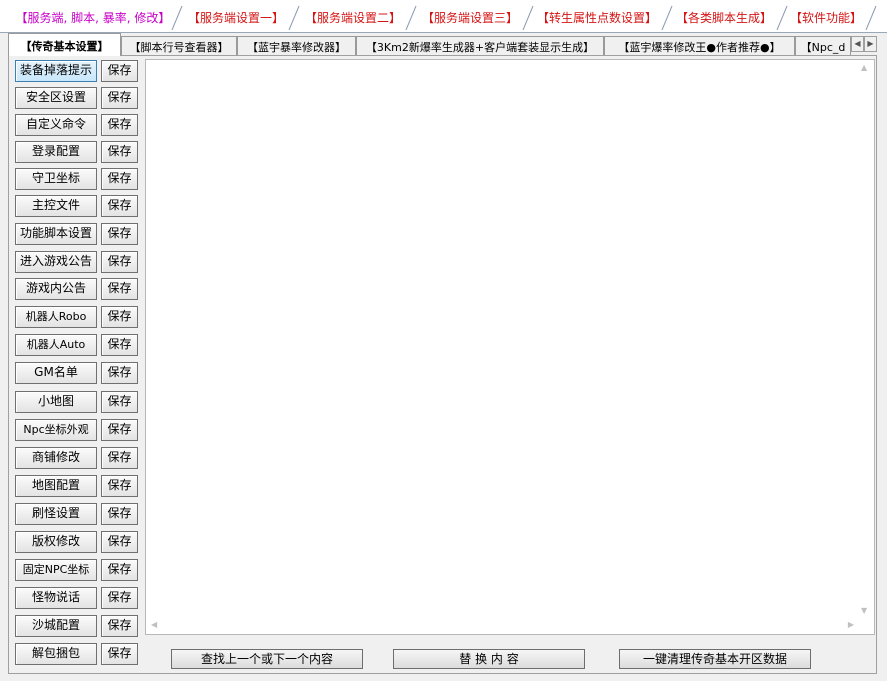 The height and width of the screenshot is (681, 887). Describe the element at coordinates (56, 430) in the screenshot. I see `npc-coords-appearance-button: Npc坐标外观` at that location.